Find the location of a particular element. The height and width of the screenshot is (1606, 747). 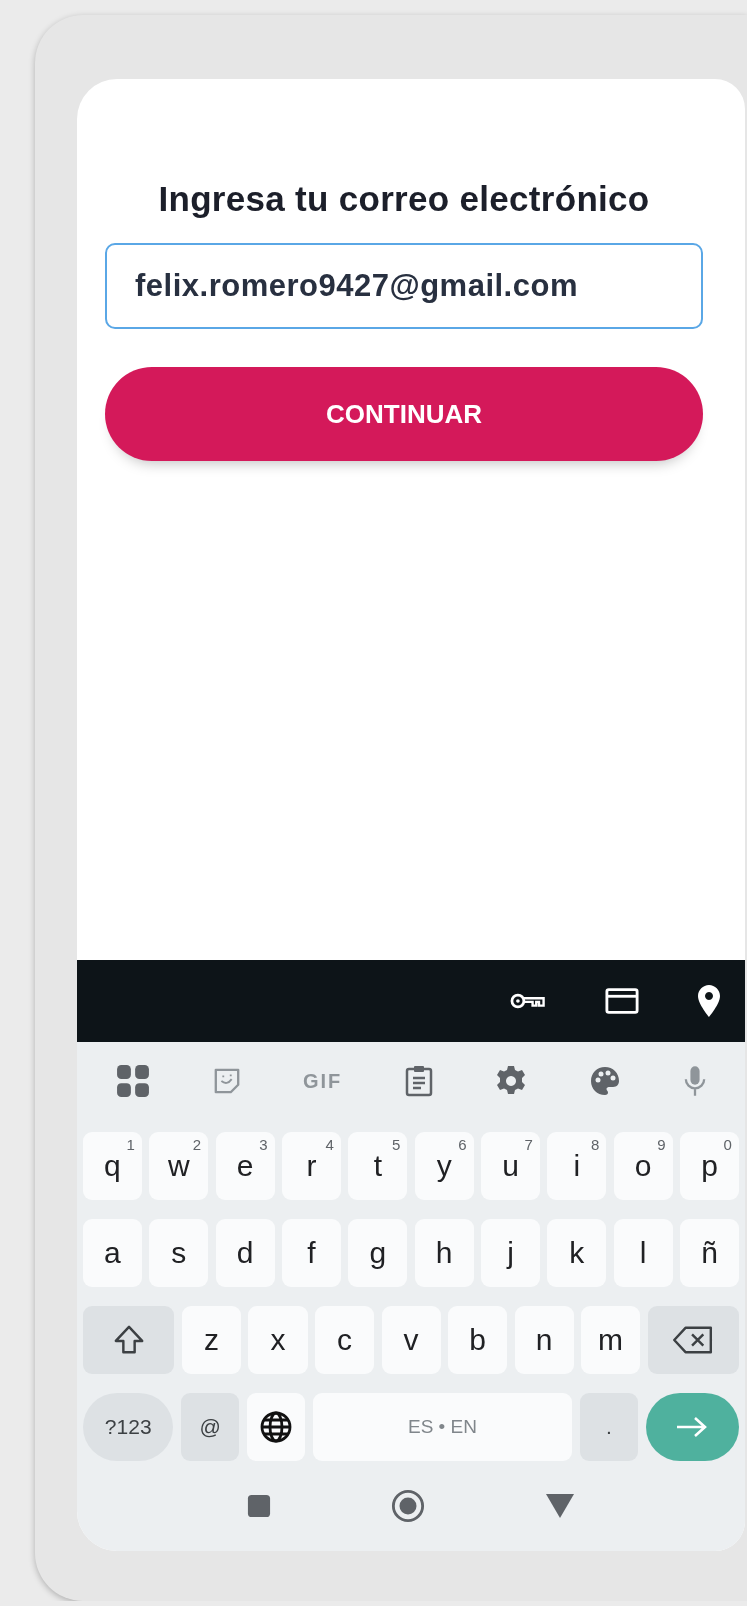

globe-icon is located at coordinates (275, 1427).